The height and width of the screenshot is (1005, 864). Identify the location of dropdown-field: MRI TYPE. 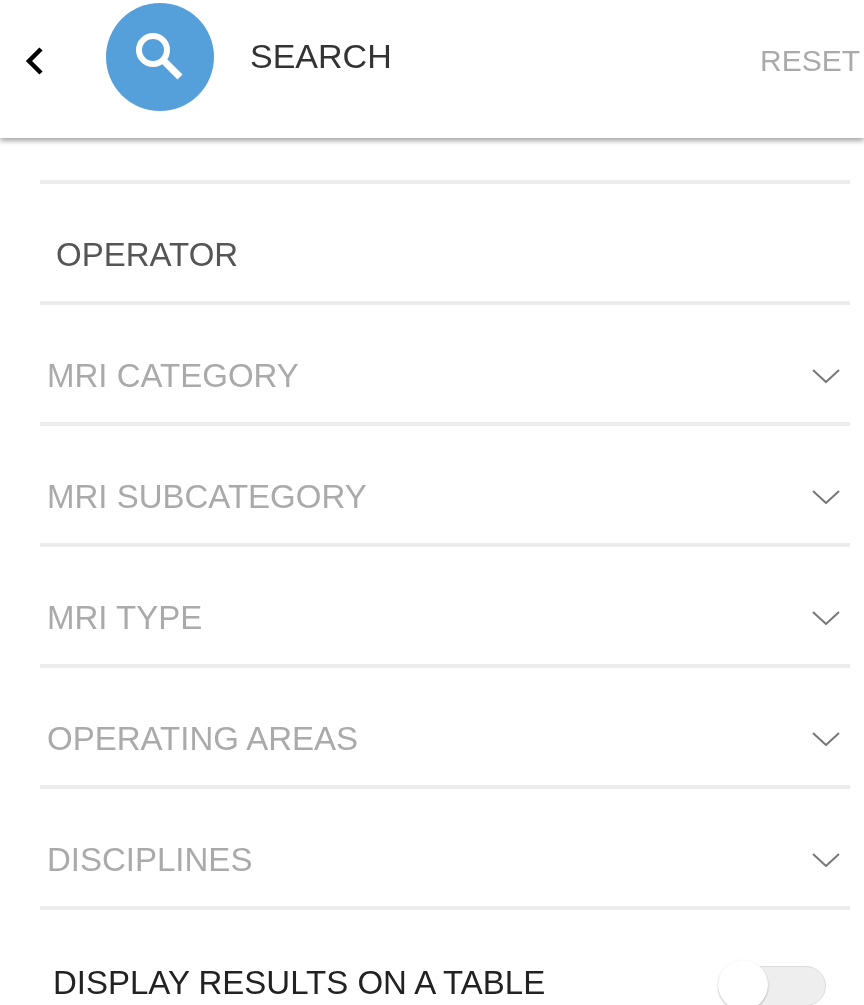
(443, 618).